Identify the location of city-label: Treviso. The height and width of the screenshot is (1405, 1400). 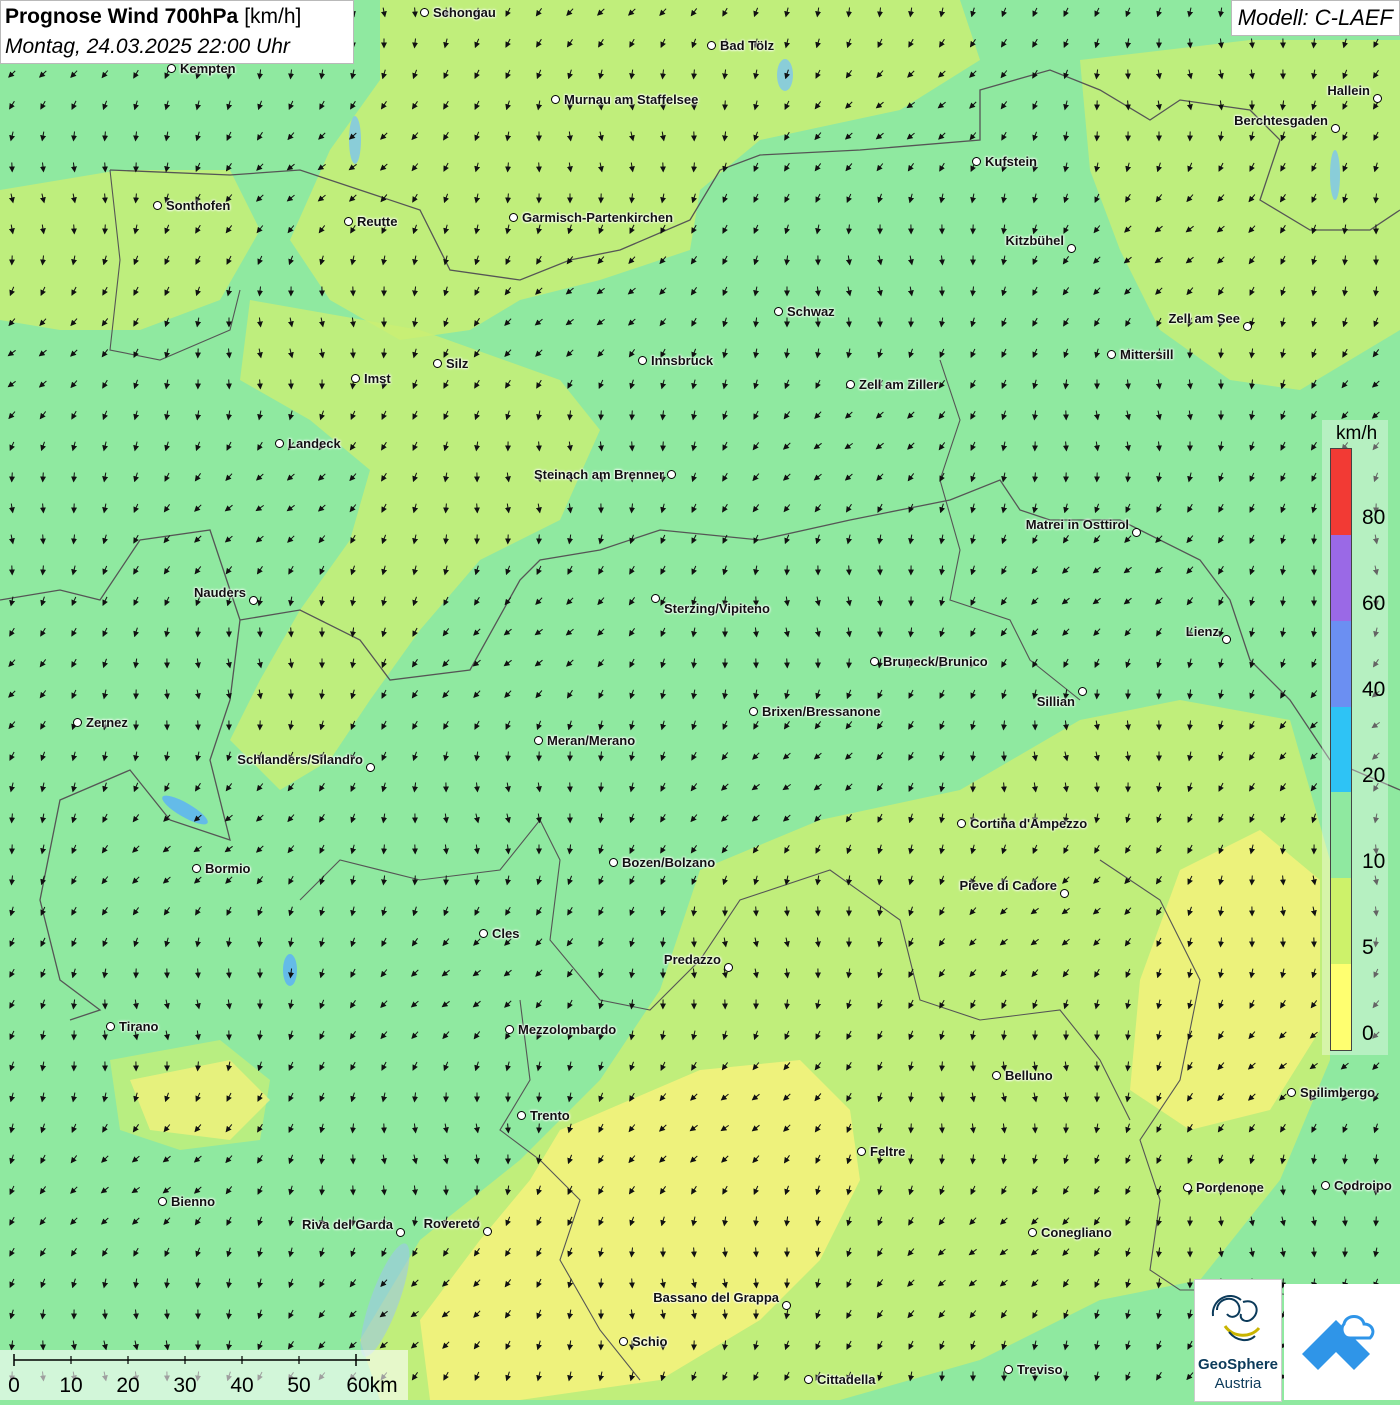
(1040, 1369).